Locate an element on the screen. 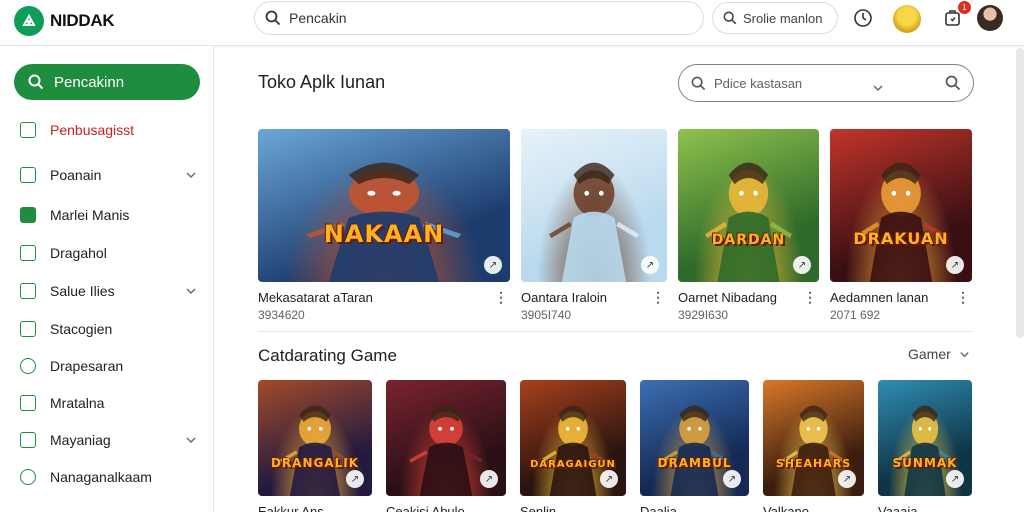 The image size is (1024, 512). user-avatar is located at coordinates (990, 18).